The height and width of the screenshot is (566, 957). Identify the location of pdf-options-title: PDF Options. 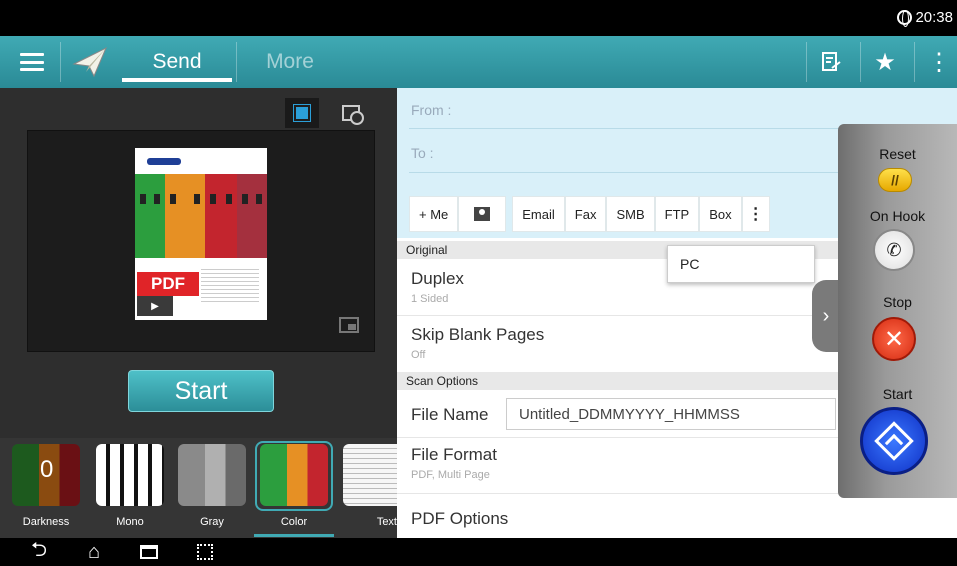
(460, 518).